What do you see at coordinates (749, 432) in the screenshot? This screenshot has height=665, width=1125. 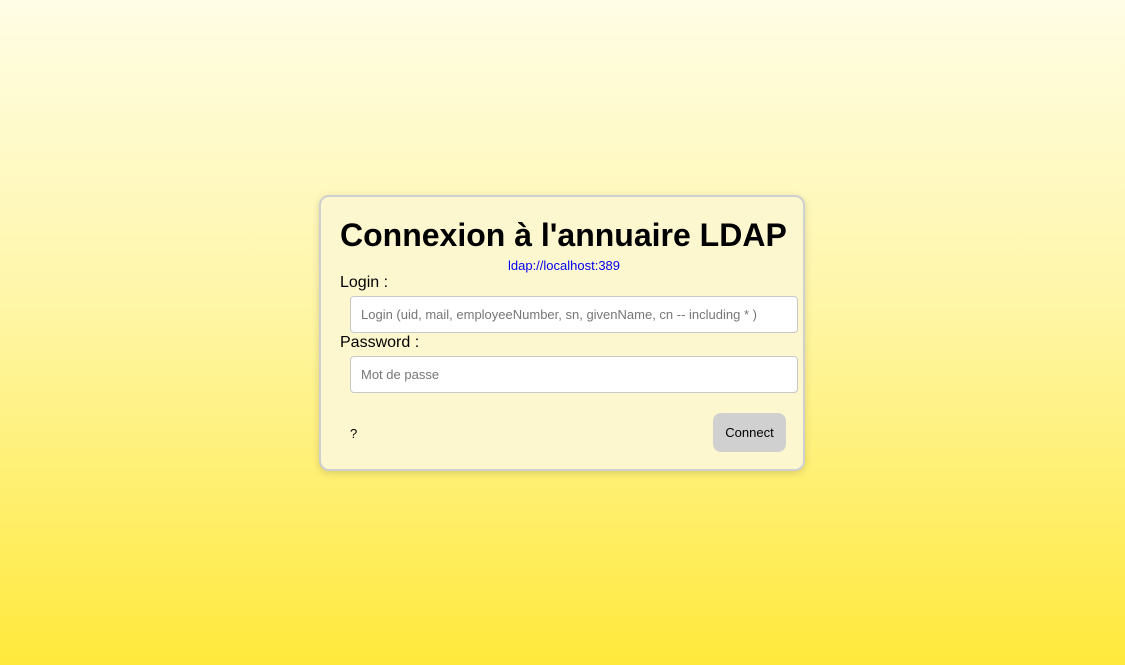 I see `connect-button: Connect` at bounding box center [749, 432].